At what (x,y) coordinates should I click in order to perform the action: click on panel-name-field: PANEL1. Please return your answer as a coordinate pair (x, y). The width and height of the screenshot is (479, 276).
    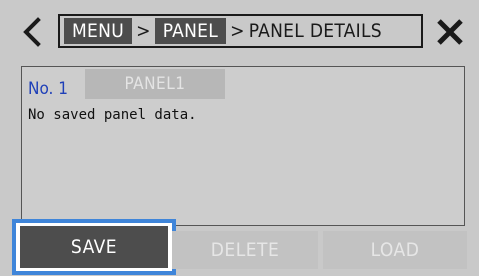
    Looking at the image, I should click on (155, 84).